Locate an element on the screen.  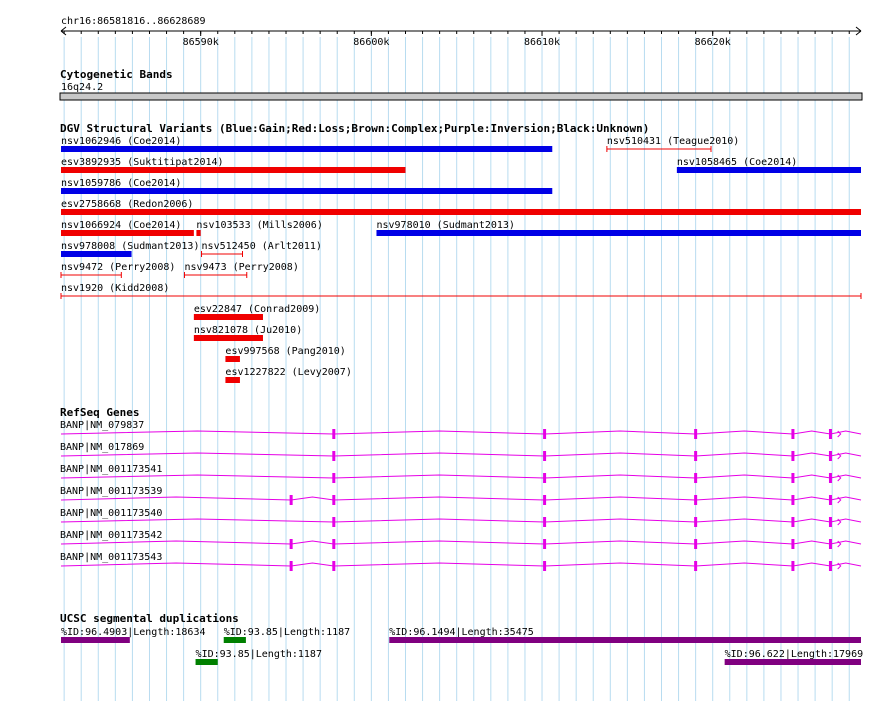
dgv-feature-label: esv22847 (Conrad2009) is located at coordinates (257, 309).